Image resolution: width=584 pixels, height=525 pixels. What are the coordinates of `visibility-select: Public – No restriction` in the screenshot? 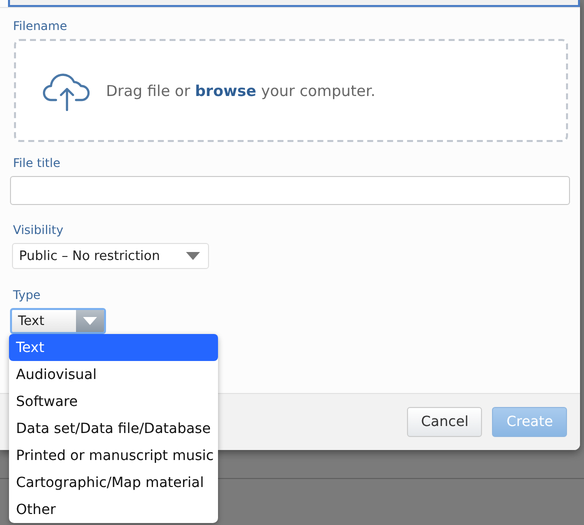 It's located at (110, 256).